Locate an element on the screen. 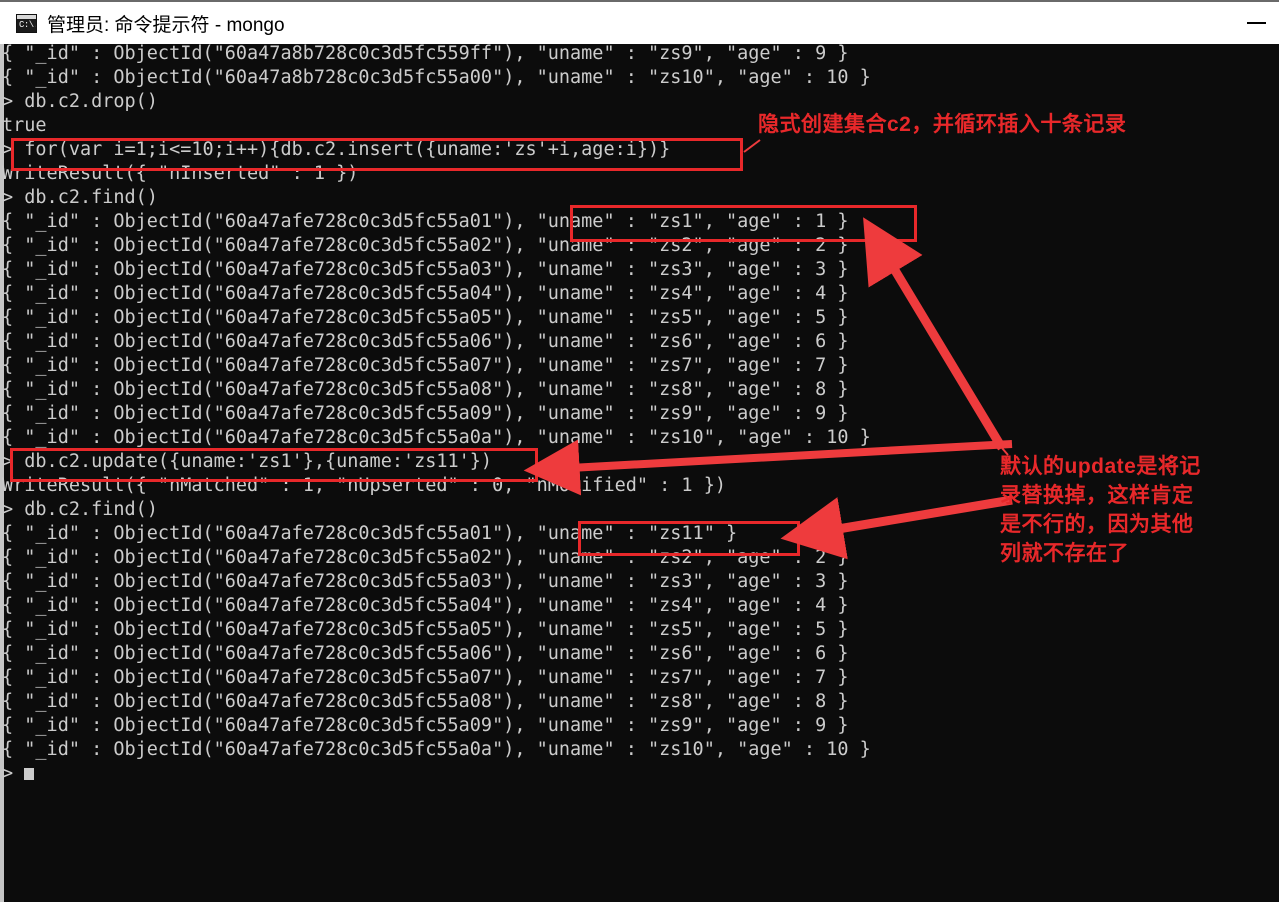  title-bar: C:\. 管理员: 命令提示符 - mongo is located at coordinates (639, 22).